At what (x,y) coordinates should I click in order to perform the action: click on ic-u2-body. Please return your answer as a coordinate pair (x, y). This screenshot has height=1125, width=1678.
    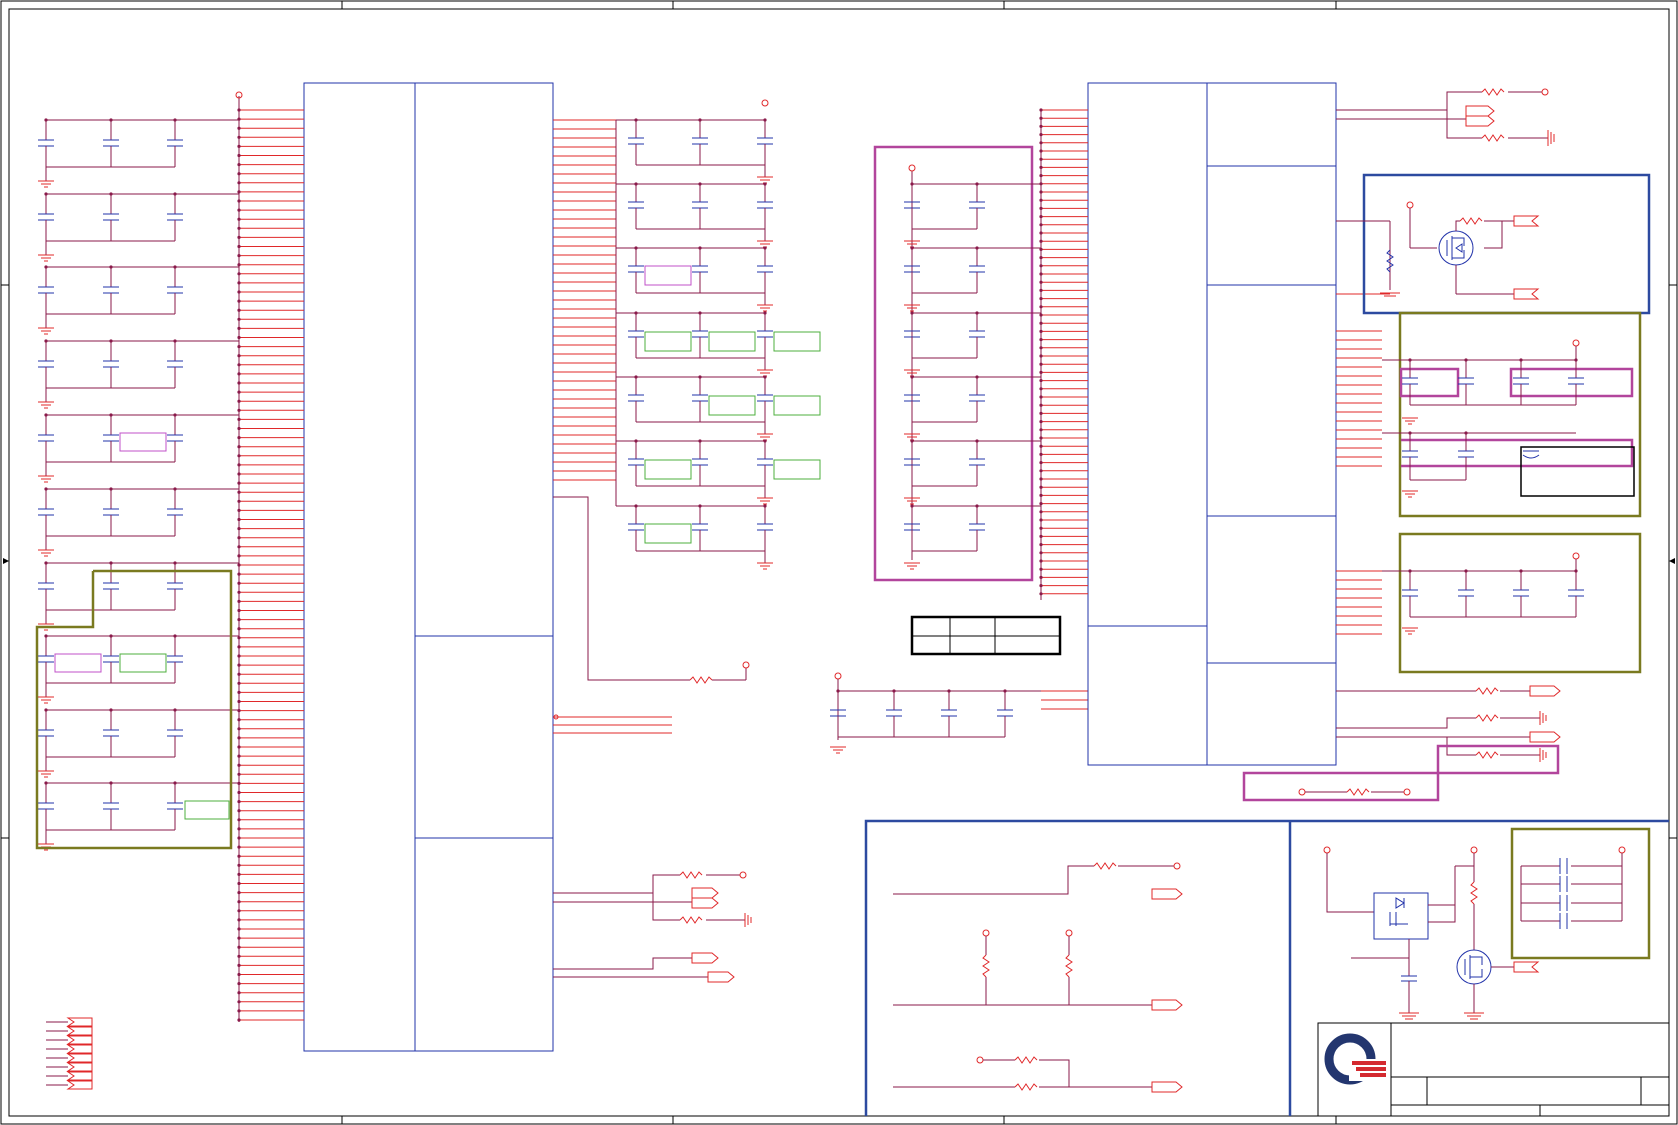
    Looking at the image, I should click on (1212, 424).